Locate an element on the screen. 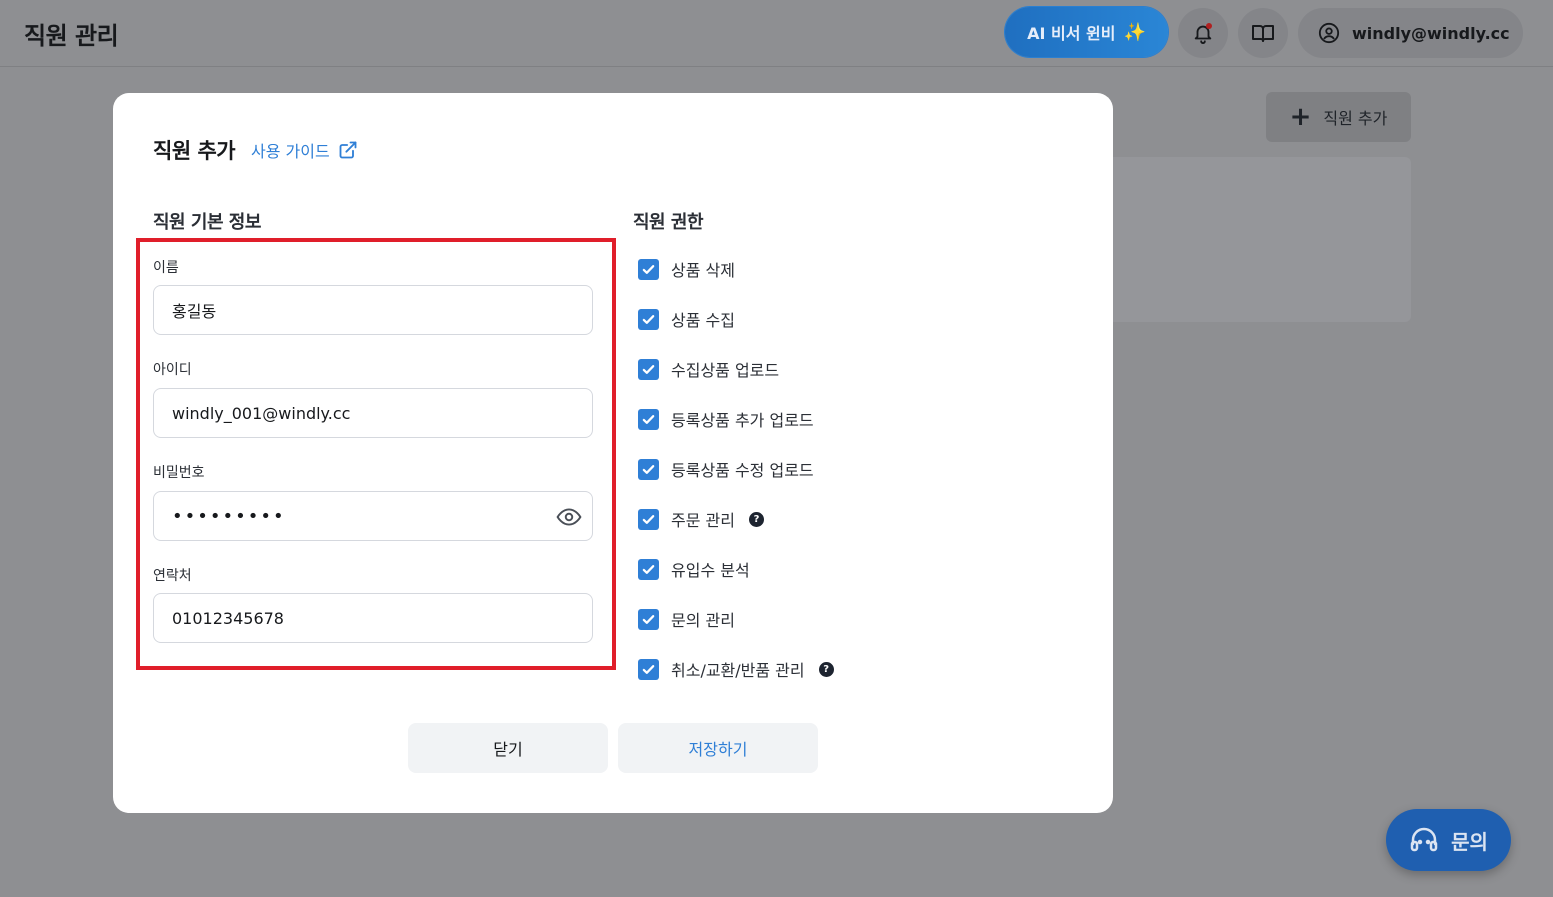 This screenshot has height=897, width=1553. account-button: windly@windly.cc is located at coordinates (1410, 33).